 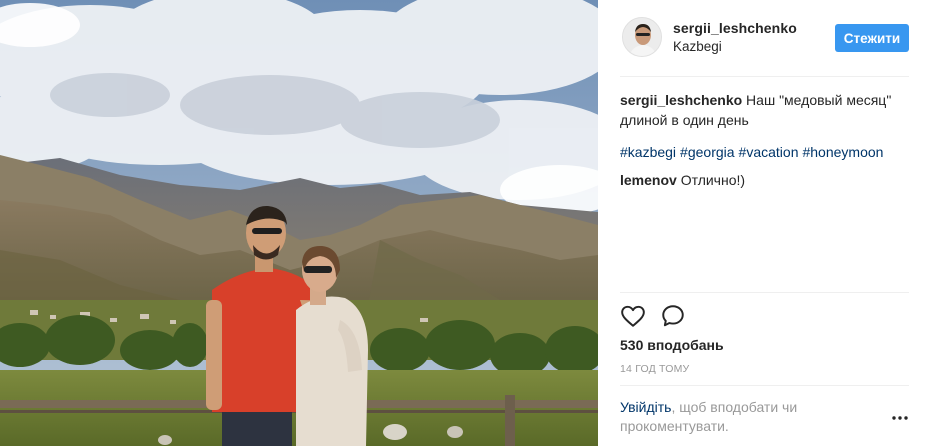 What do you see at coordinates (672, 345) in the screenshot?
I see `likes-count: 530 вподобань` at bounding box center [672, 345].